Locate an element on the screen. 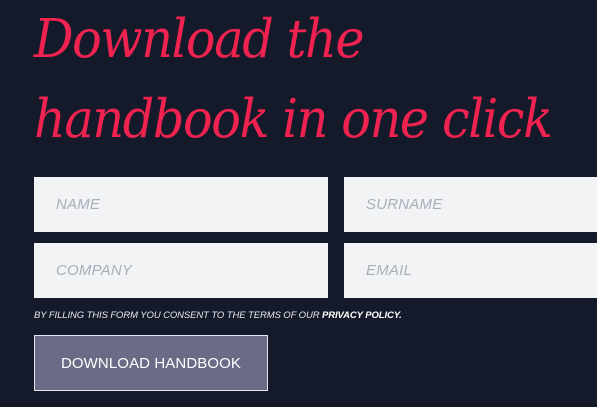 The image size is (597, 407). headline-line-1: Download the is located at coordinates (199, 39).